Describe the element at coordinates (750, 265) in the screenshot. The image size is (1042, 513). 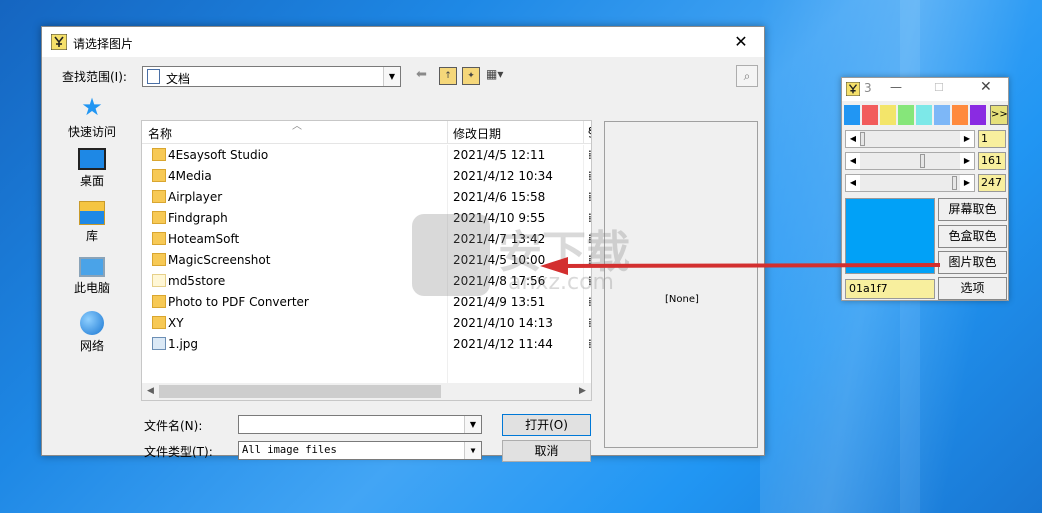
I see `arrow-shaft` at that location.